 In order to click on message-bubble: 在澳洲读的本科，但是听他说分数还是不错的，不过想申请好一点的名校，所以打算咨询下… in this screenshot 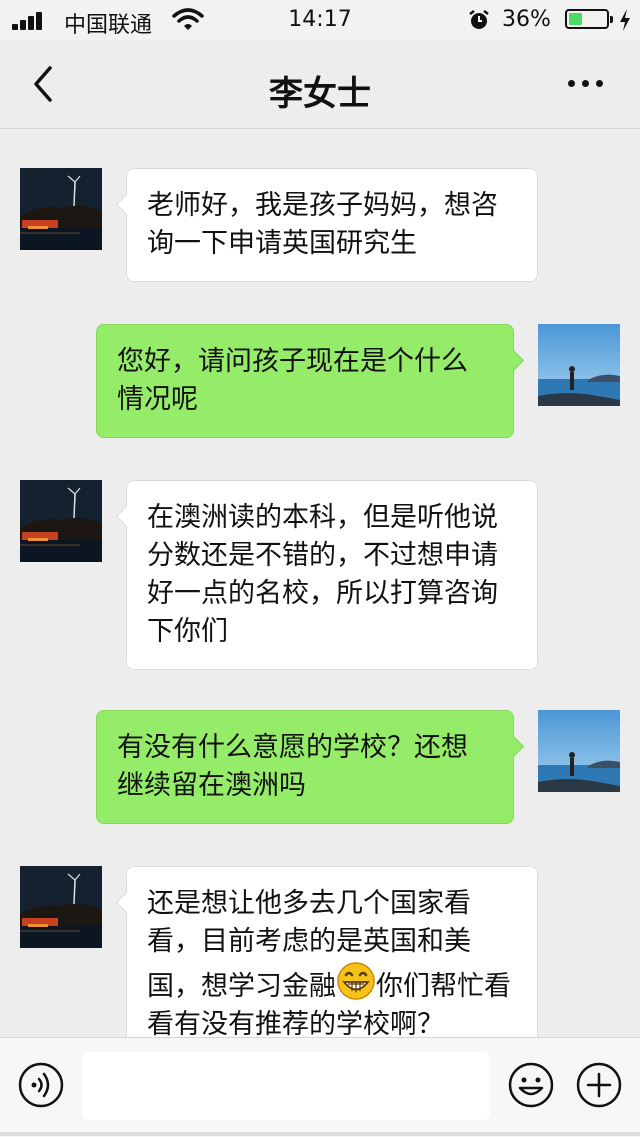, I will do `click(332, 575)`.